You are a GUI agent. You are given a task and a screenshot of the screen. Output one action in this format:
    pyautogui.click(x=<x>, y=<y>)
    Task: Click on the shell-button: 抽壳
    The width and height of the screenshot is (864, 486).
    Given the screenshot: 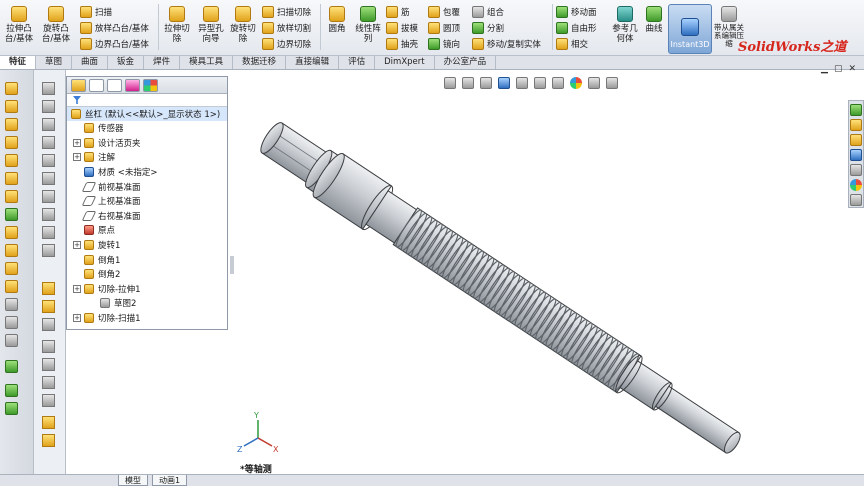 What is the action you would take?
    pyautogui.click(x=402, y=44)
    